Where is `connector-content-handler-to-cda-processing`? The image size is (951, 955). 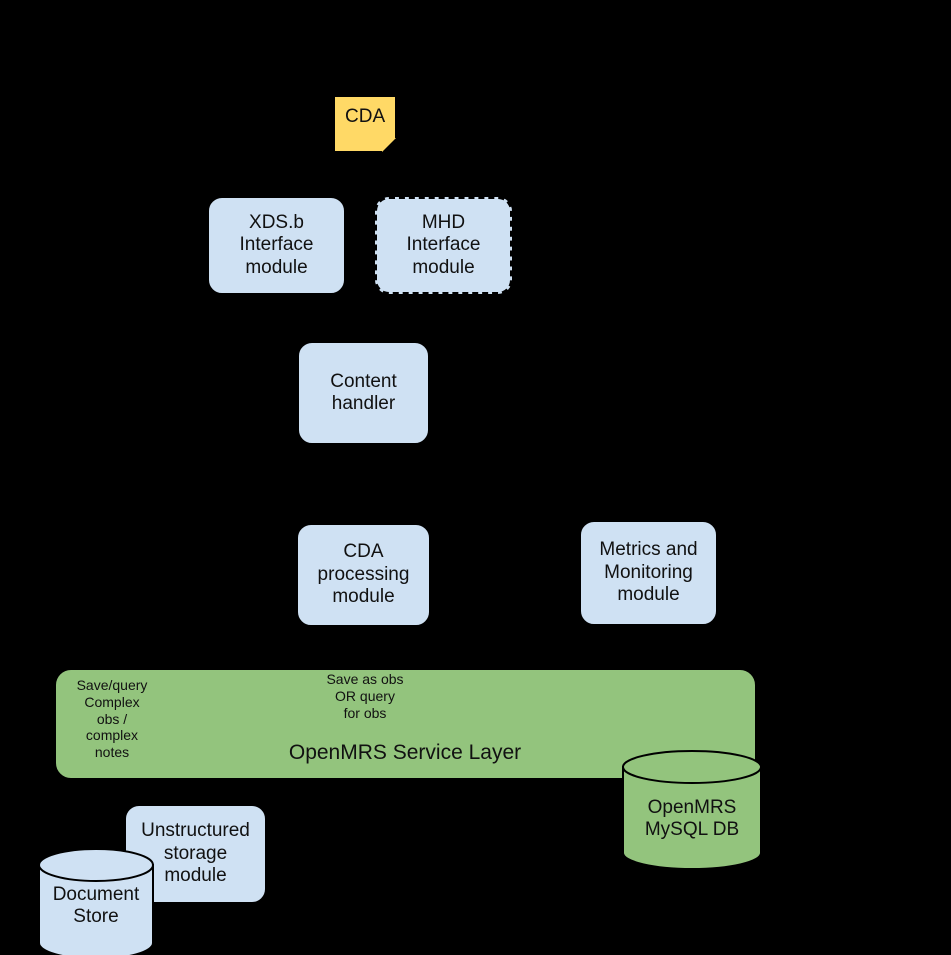 connector-content-handler-to-cda-processing is located at coordinates (364, 484).